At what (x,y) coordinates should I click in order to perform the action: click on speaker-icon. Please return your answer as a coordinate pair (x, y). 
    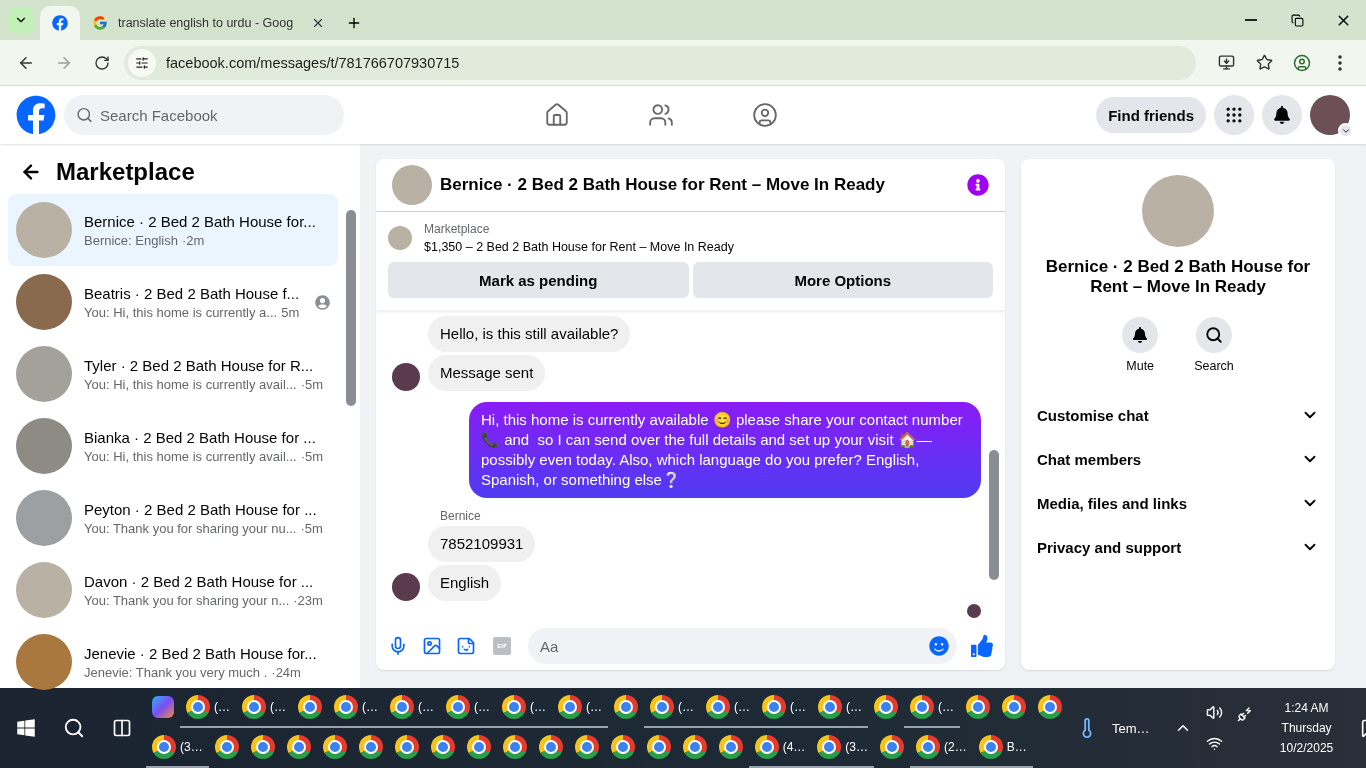
    Looking at the image, I should click on (1214, 712).